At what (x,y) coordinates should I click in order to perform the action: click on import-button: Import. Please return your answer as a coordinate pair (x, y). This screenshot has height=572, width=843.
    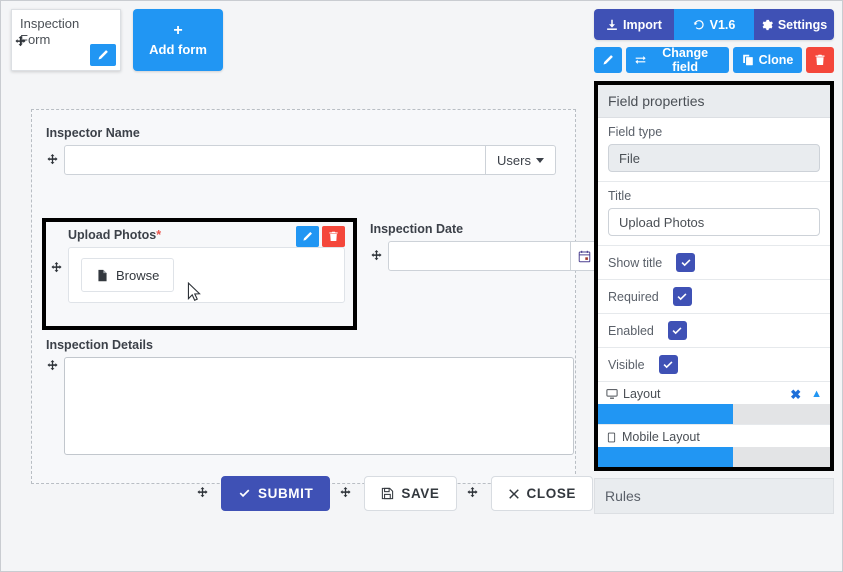
    Looking at the image, I should click on (634, 24).